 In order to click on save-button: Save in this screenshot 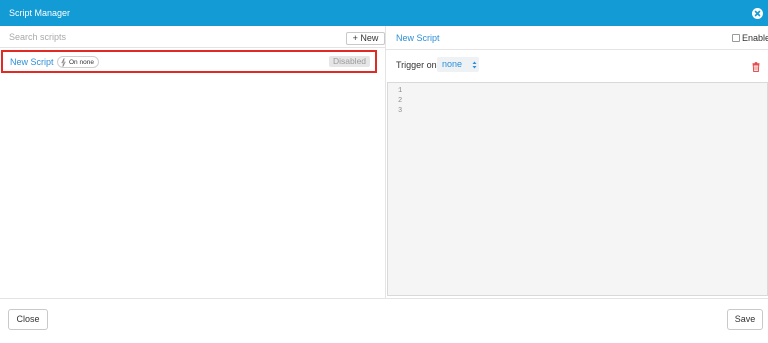, I will do `click(745, 319)`.